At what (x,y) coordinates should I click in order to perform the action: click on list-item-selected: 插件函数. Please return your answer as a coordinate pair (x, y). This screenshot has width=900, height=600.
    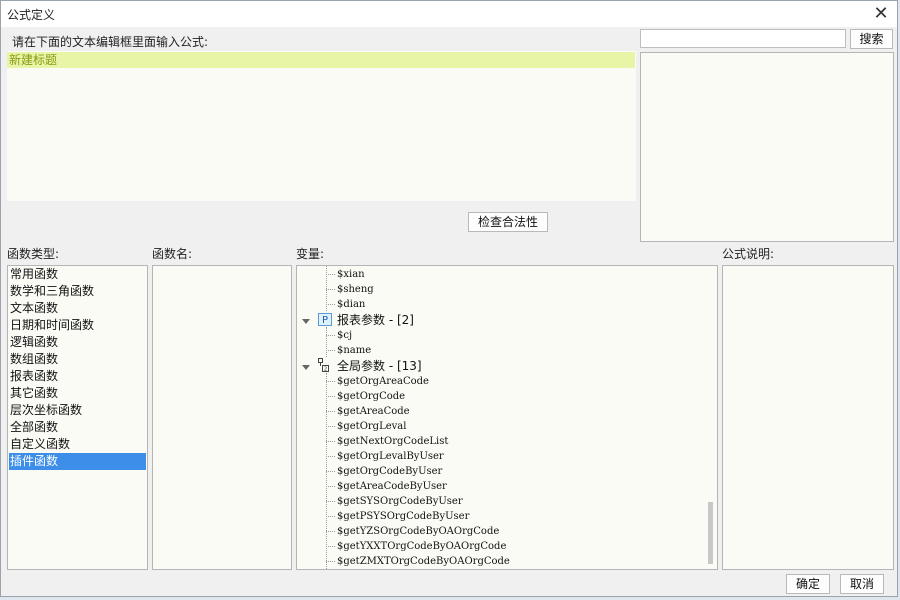
    Looking at the image, I should click on (77, 461).